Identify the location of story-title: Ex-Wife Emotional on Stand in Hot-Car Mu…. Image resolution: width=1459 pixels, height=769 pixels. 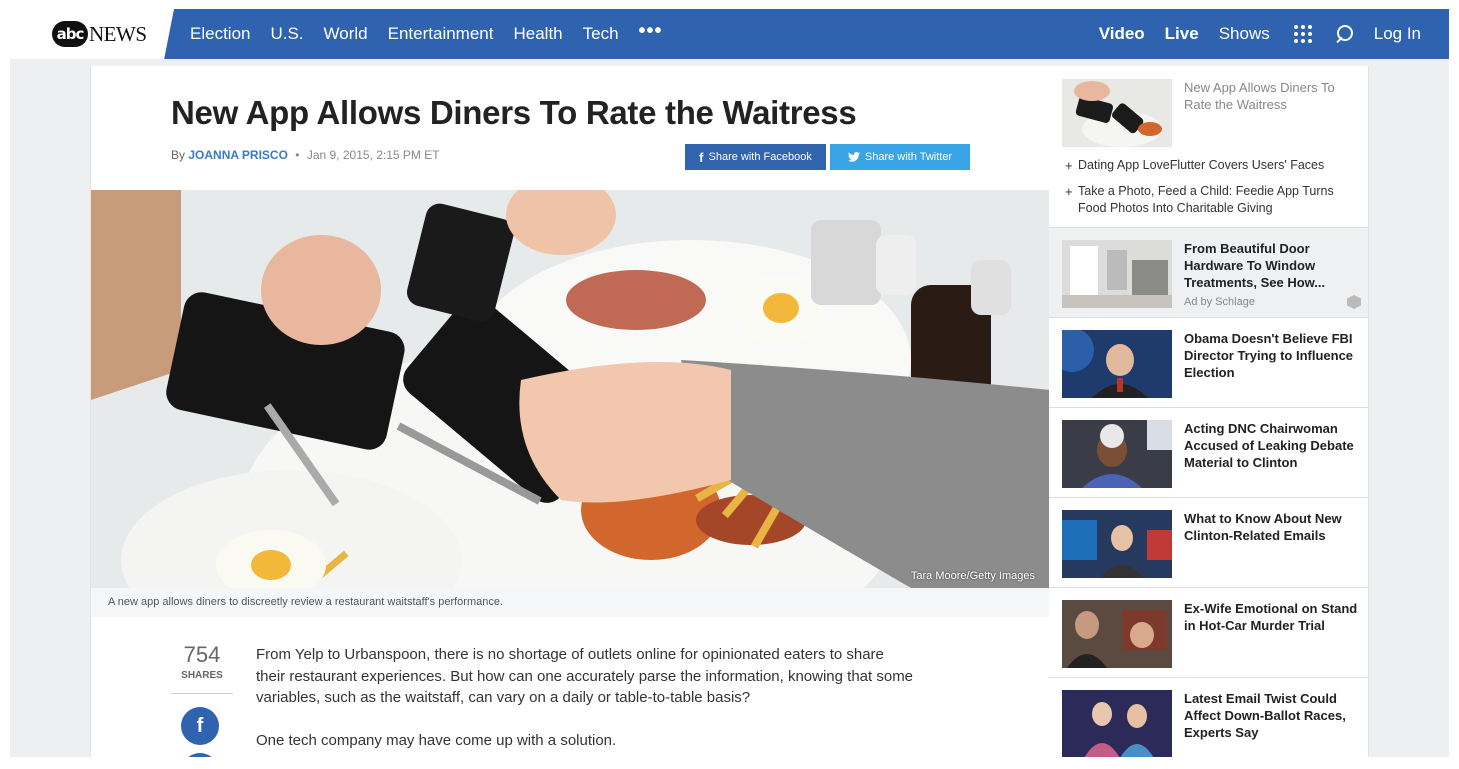
(1273, 617).